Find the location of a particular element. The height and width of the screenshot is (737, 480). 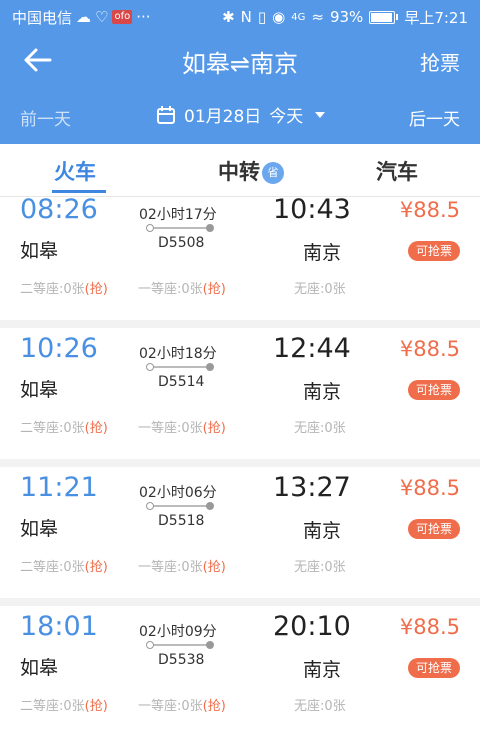

departure-time: 11:21 is located at coordinates (59, 487).